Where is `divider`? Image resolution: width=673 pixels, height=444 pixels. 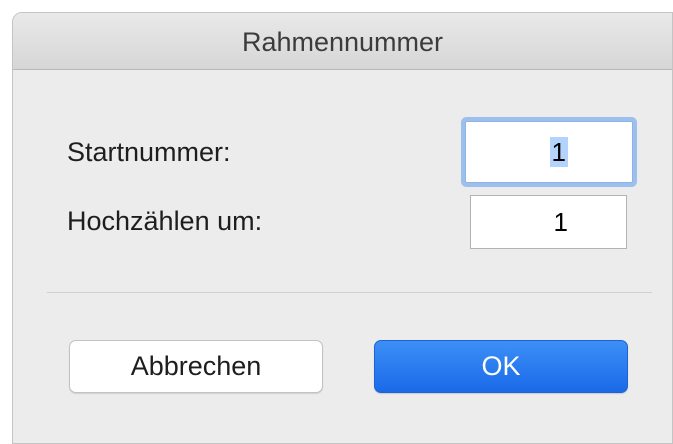
divider is located at coordinates (349, 292).